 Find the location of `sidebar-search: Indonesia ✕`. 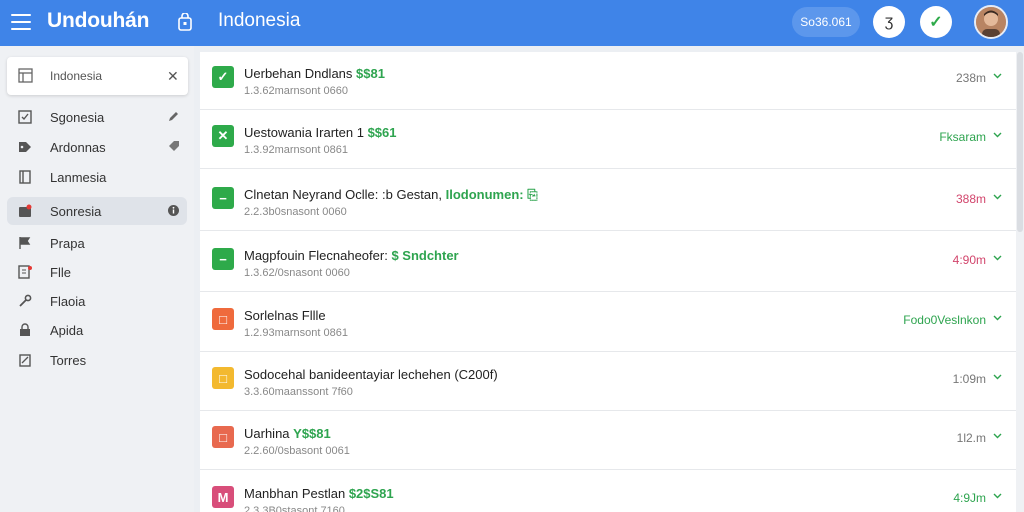

sidebar-search: Indonesia ✕ is located at coordinates (97, 76).